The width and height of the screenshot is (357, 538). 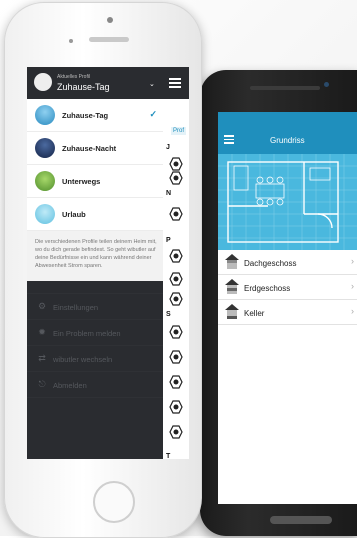 I want to click on menu-item-wibutler-wechseln: ⇄ wibutler wechseln, so click(x=95, y=359).